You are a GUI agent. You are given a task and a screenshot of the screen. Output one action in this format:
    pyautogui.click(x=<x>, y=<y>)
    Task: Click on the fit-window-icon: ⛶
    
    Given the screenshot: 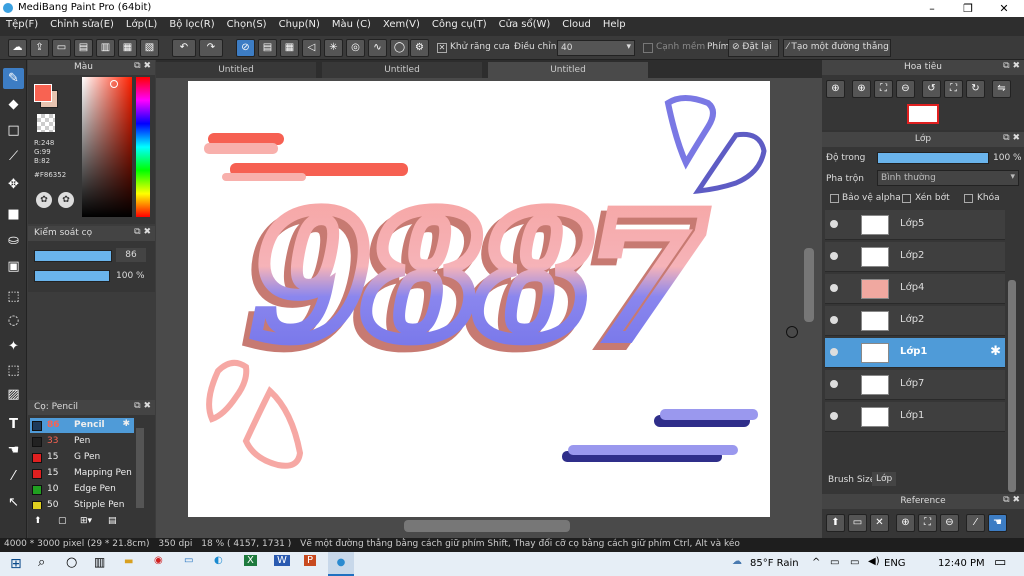 What is the action you would take?
    pyautogui.click(x=953, y=89)
    